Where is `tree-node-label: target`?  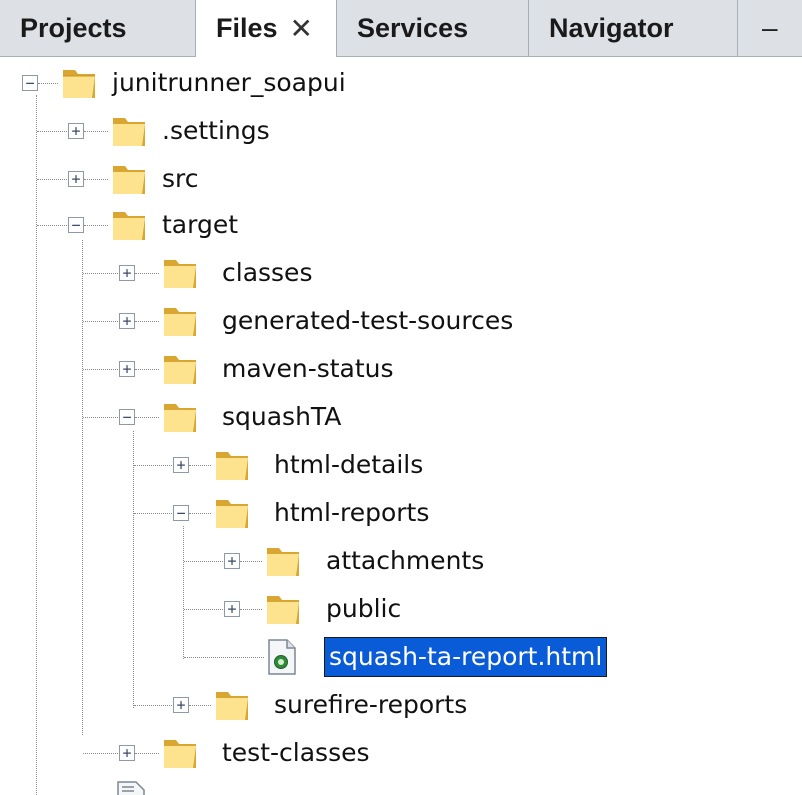
tree-node-label: target is located at coordinates (200, 224).